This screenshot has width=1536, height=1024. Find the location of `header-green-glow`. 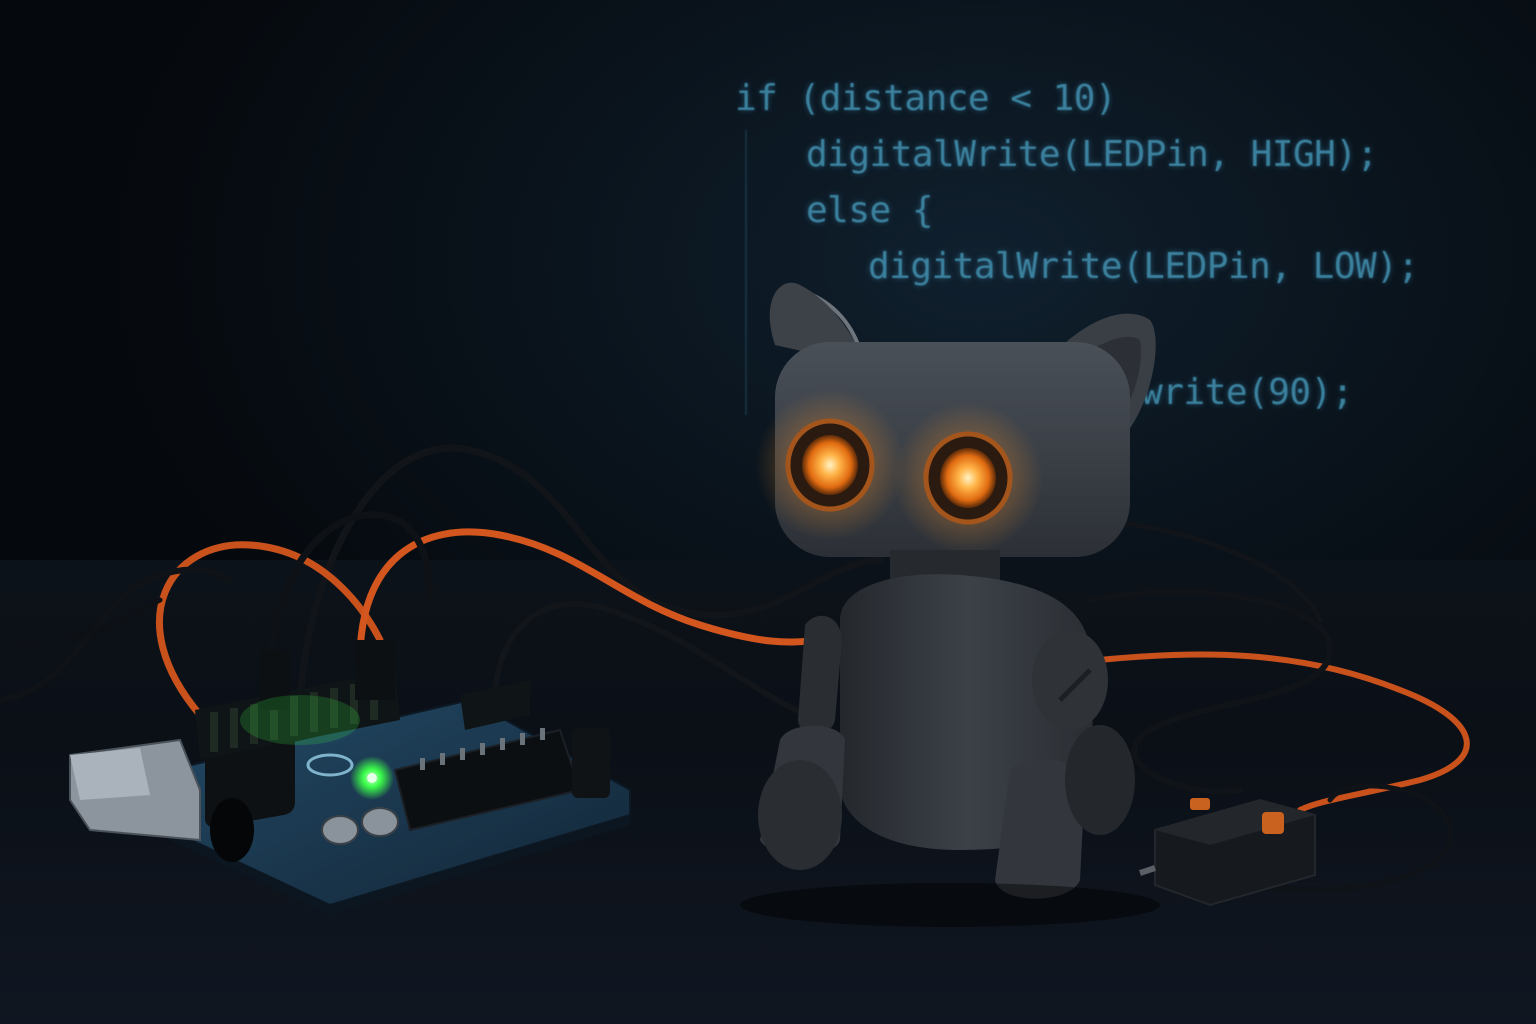

header-green-glow is located at coordinates (300, 720).